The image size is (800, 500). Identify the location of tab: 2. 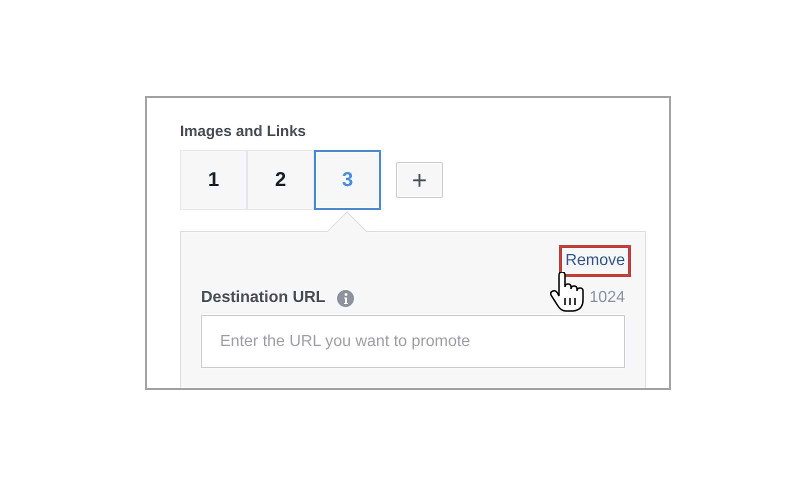
(280, 180).